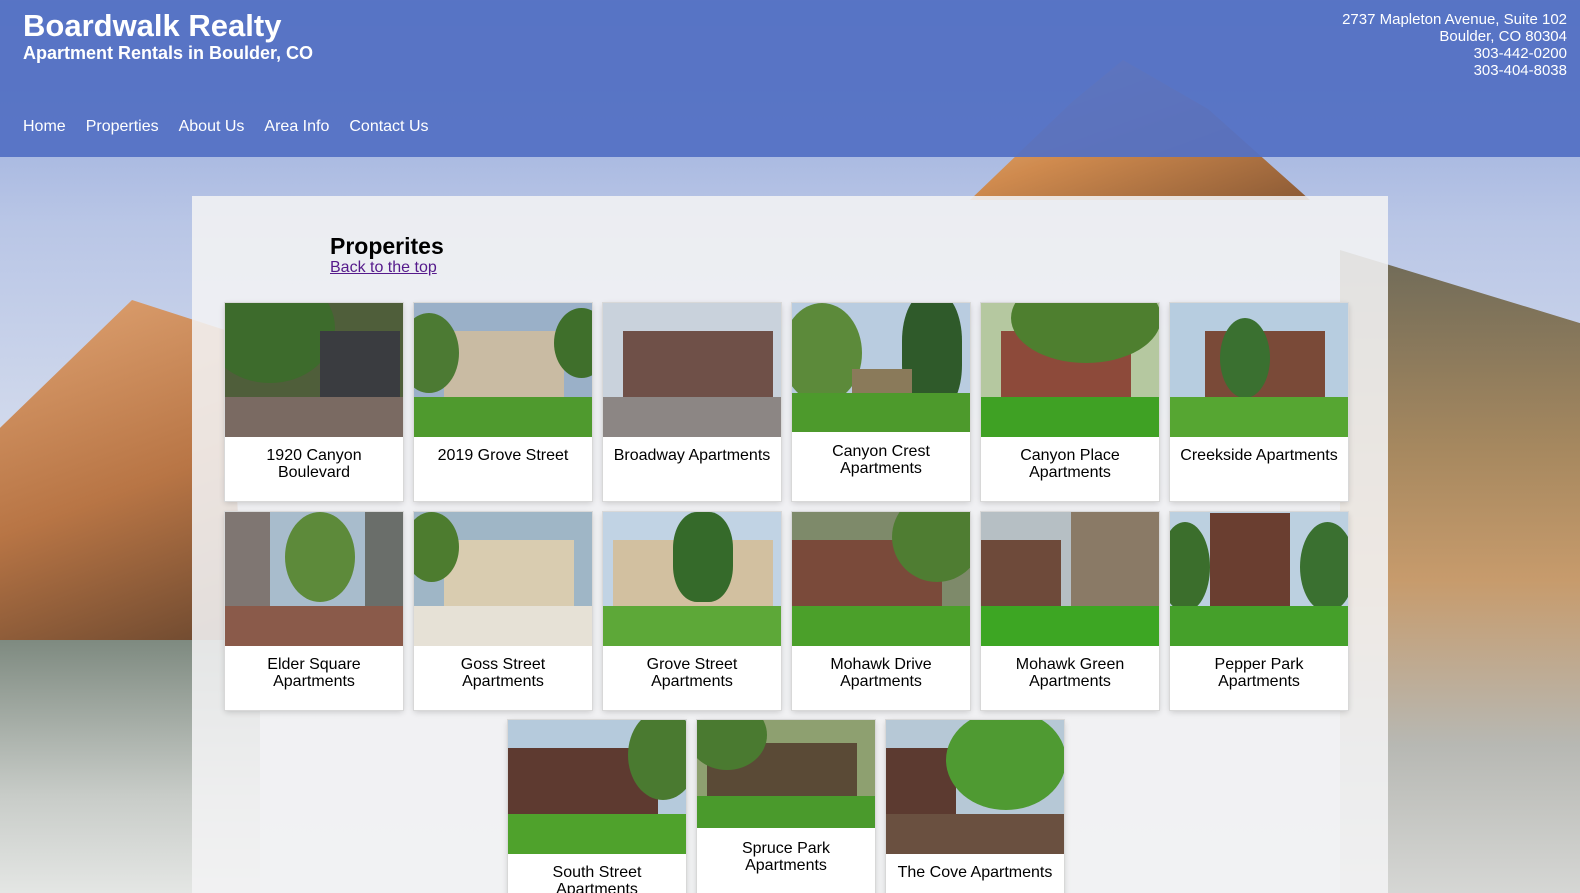  I want to click on property-label: Pepper Park Apartments, so click(1259, 673).